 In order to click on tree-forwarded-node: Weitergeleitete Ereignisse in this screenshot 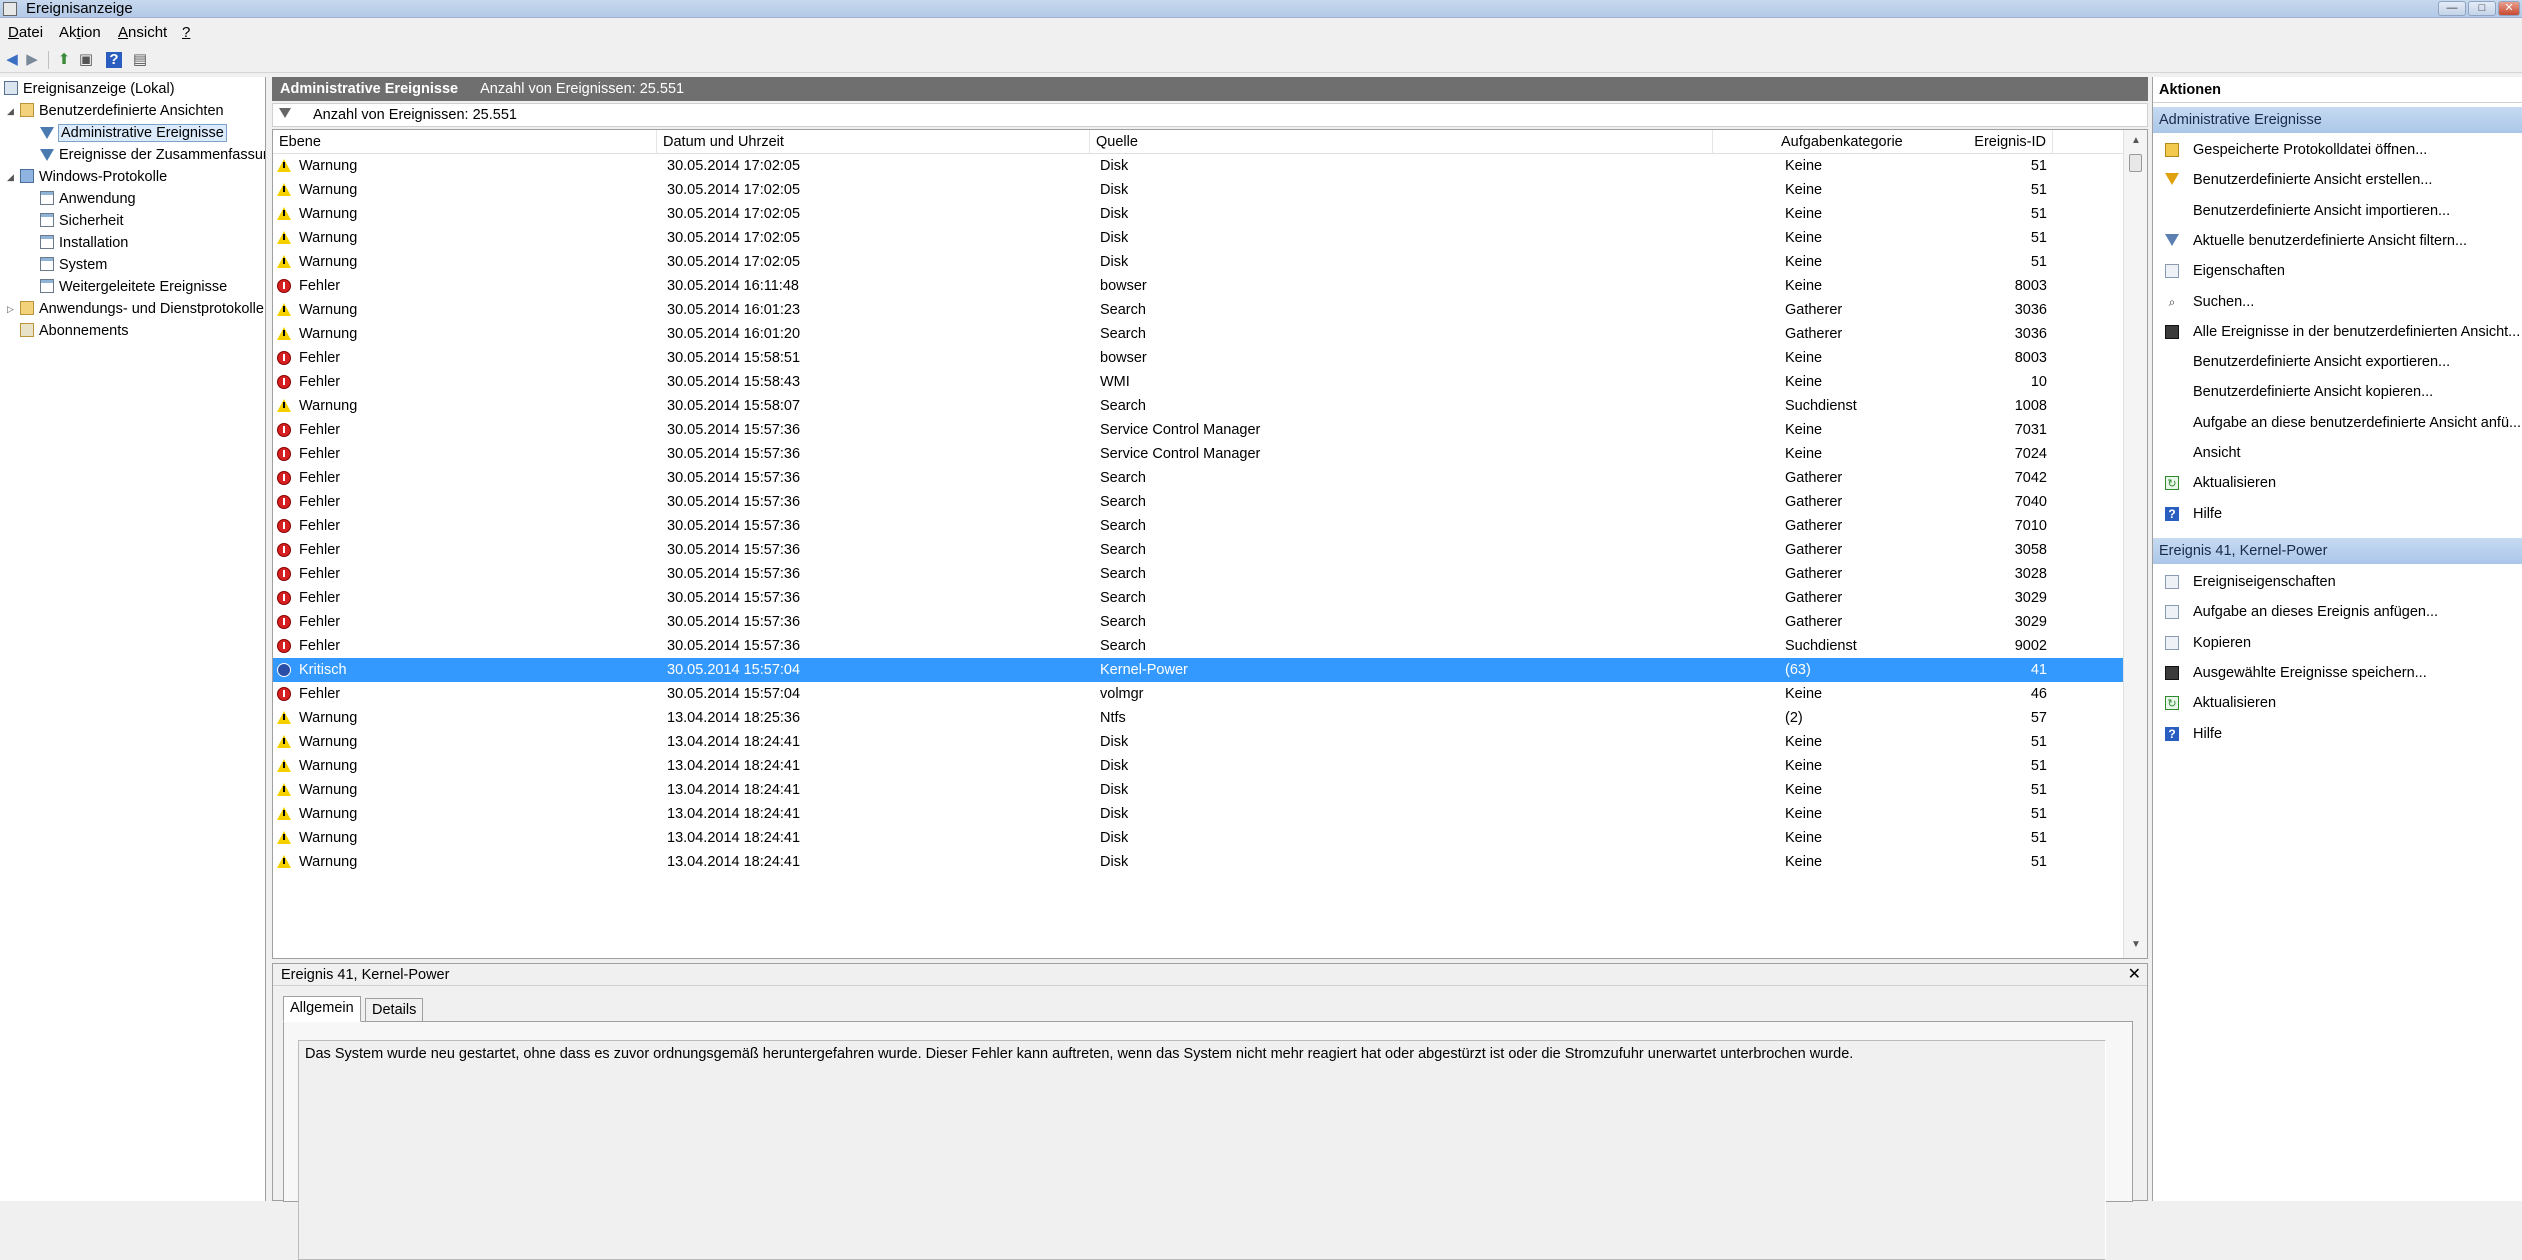, I will do `click(133, 287)`.